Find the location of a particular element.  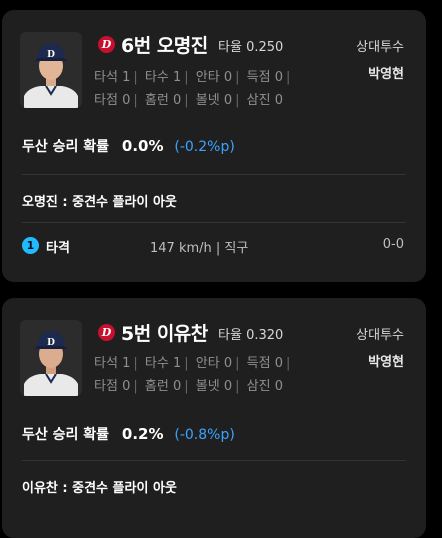

play-result: 오명진 : 중견수 플라이 아웃 is located at coordinates (99, 202).